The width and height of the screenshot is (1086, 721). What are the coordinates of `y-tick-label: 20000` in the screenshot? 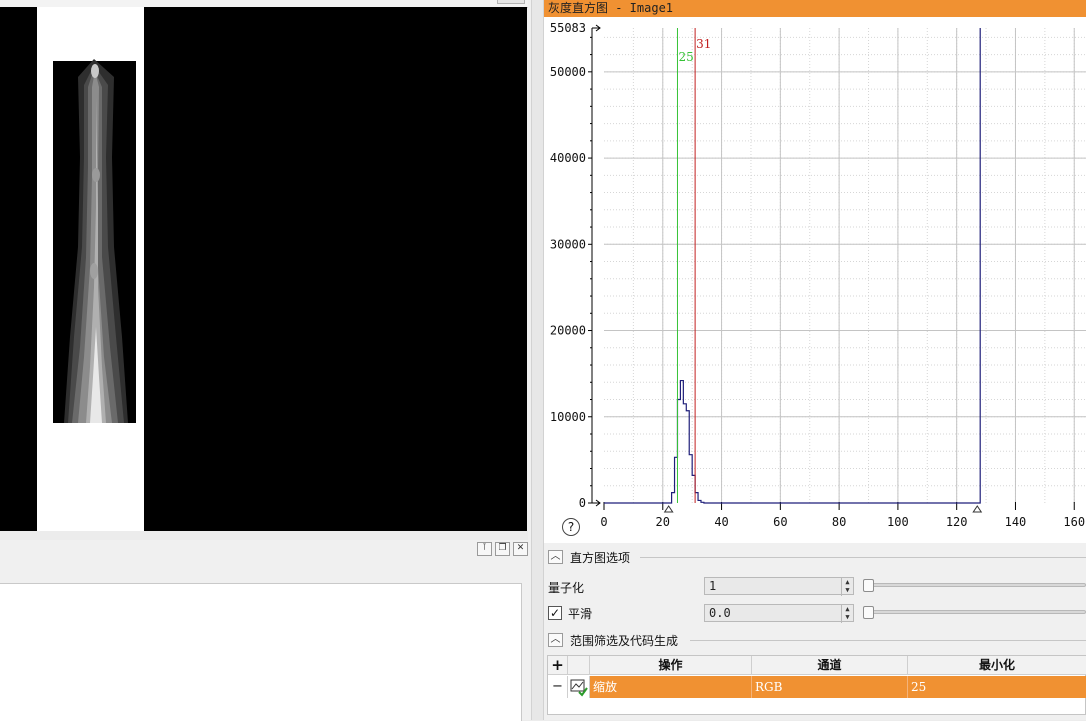 It's located at (568, 331).